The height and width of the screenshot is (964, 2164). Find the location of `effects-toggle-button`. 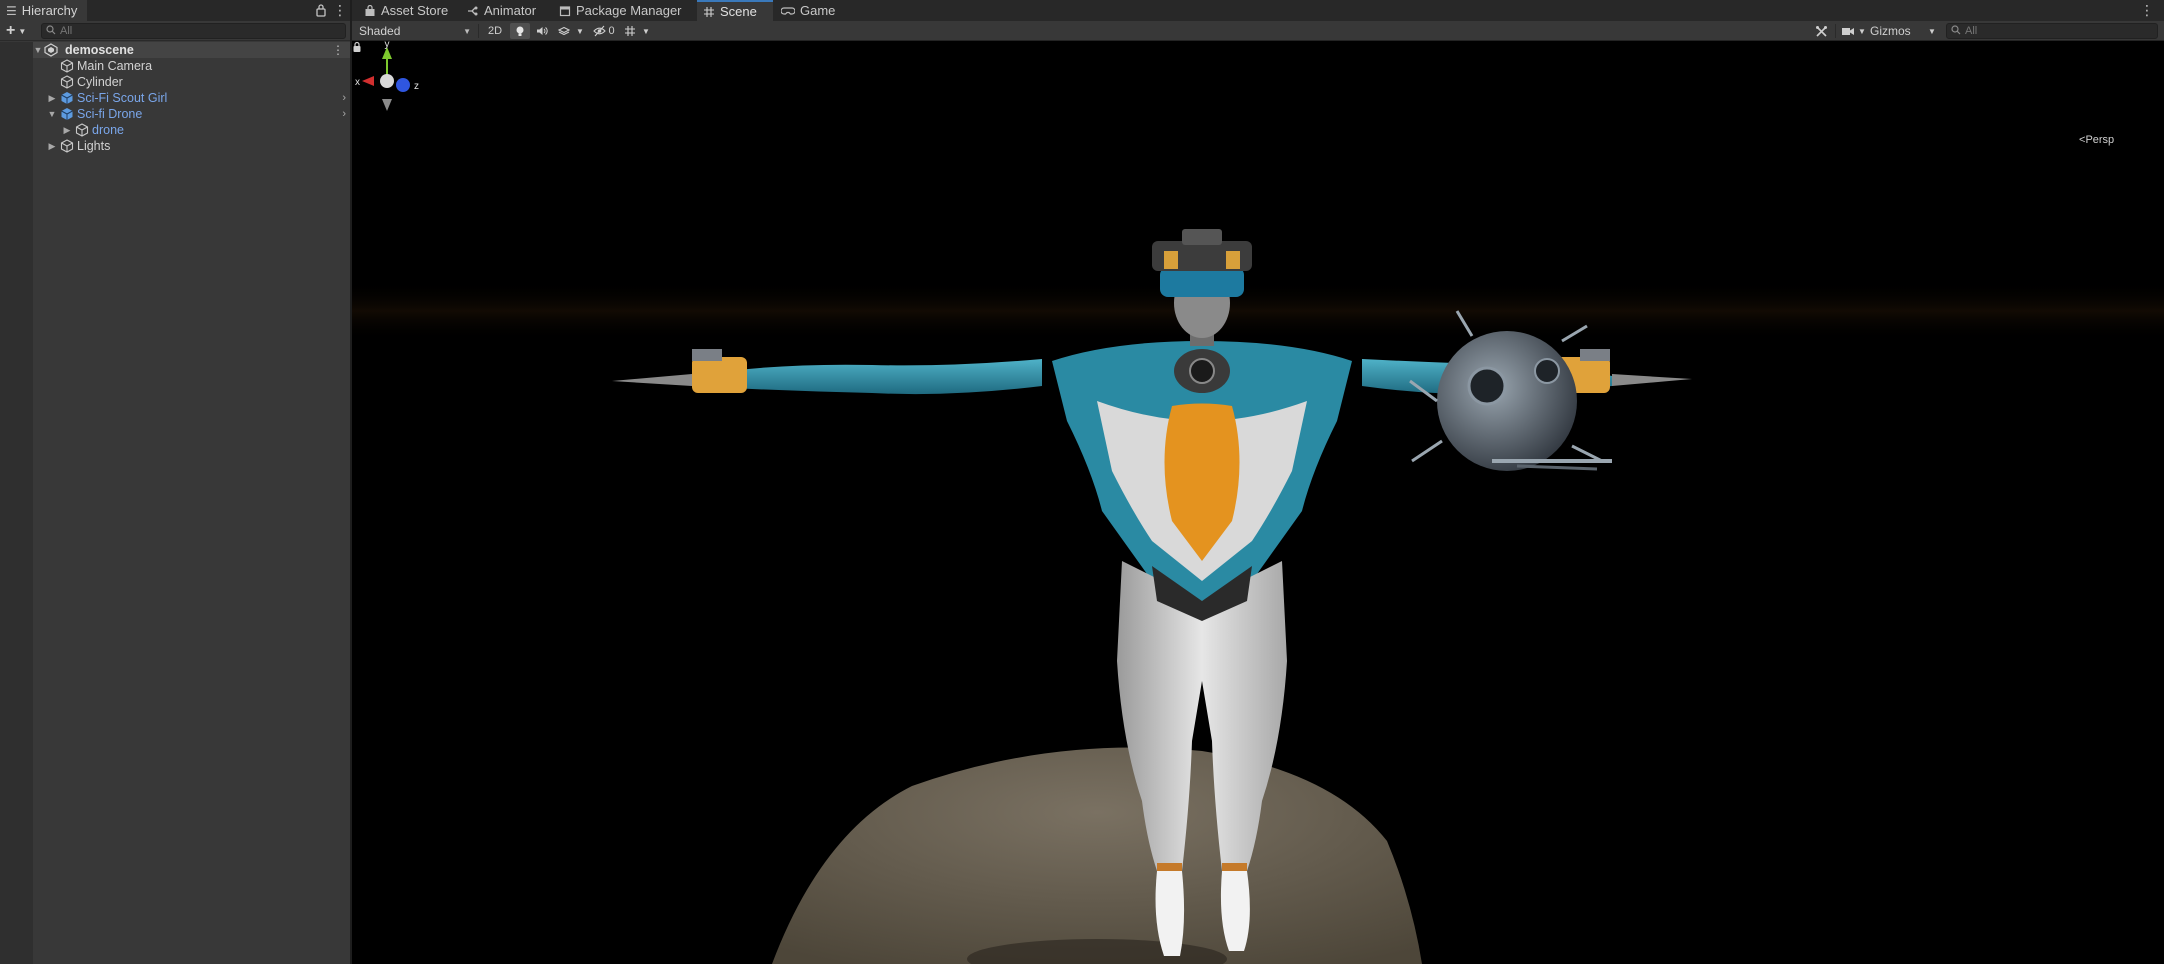

effects-toggle-button is located at coordinates (564, 31).